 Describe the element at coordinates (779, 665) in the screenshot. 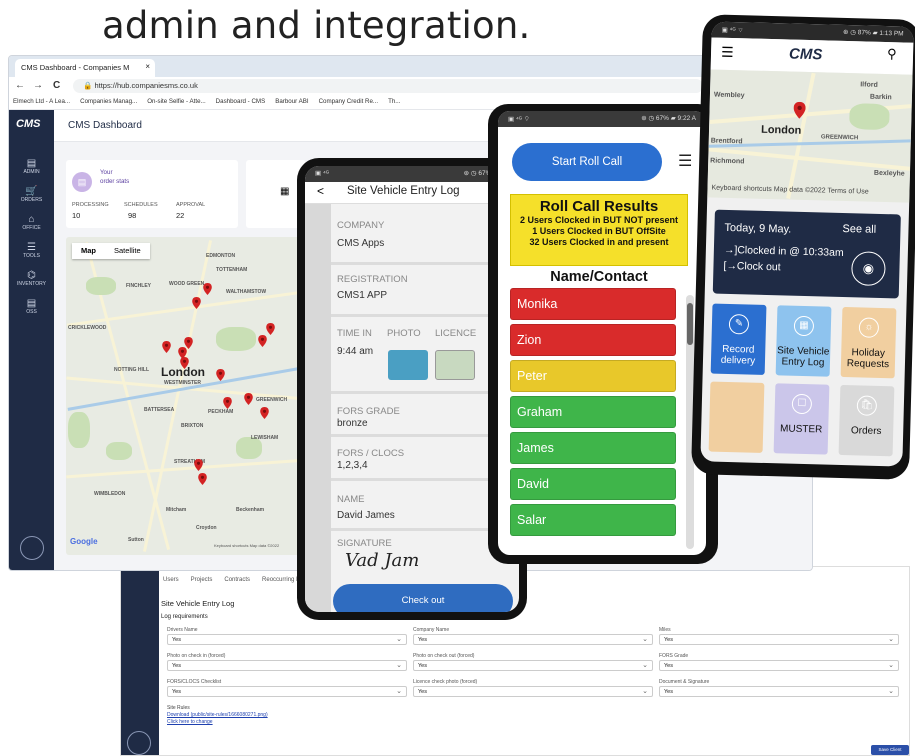

I see `fors-grade-select: Yes` at that location.